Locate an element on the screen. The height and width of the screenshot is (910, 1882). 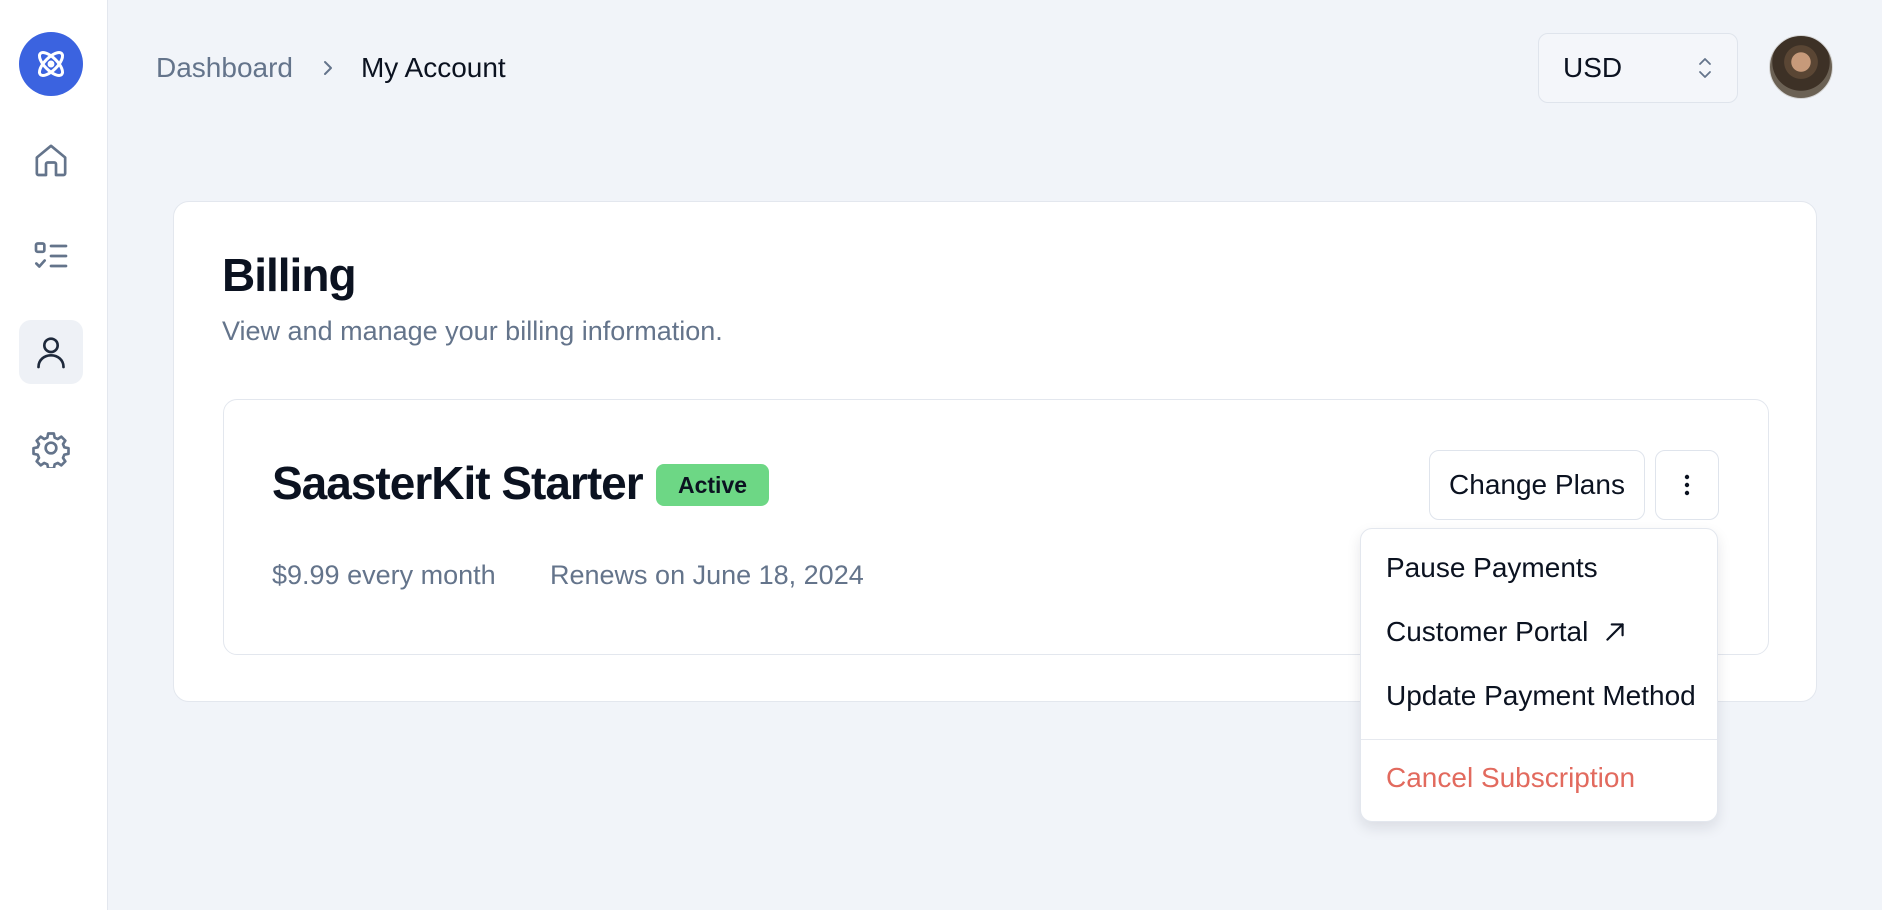
atom-icon is located at coordinates (51, 64).